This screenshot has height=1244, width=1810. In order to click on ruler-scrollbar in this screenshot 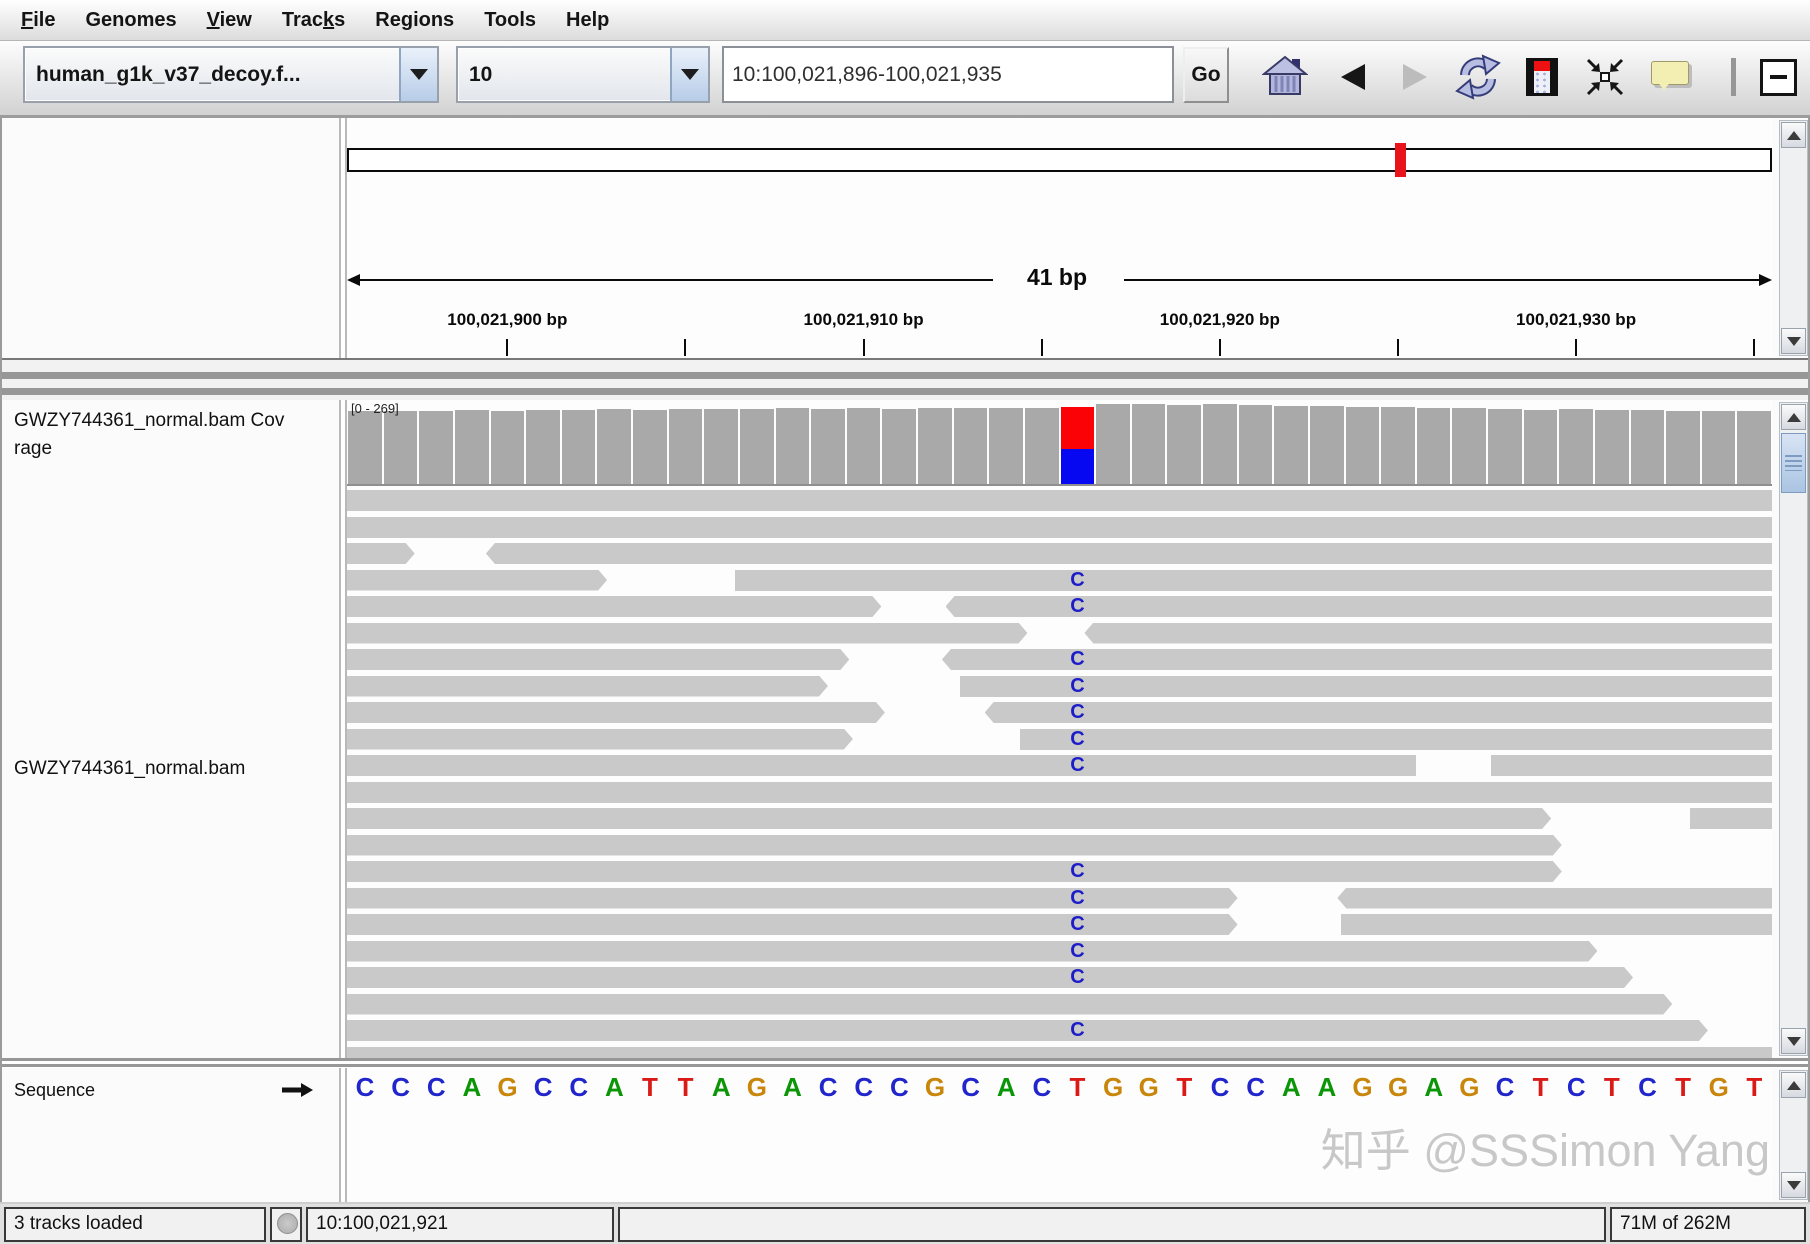, I will do `click(1793, 238)`.